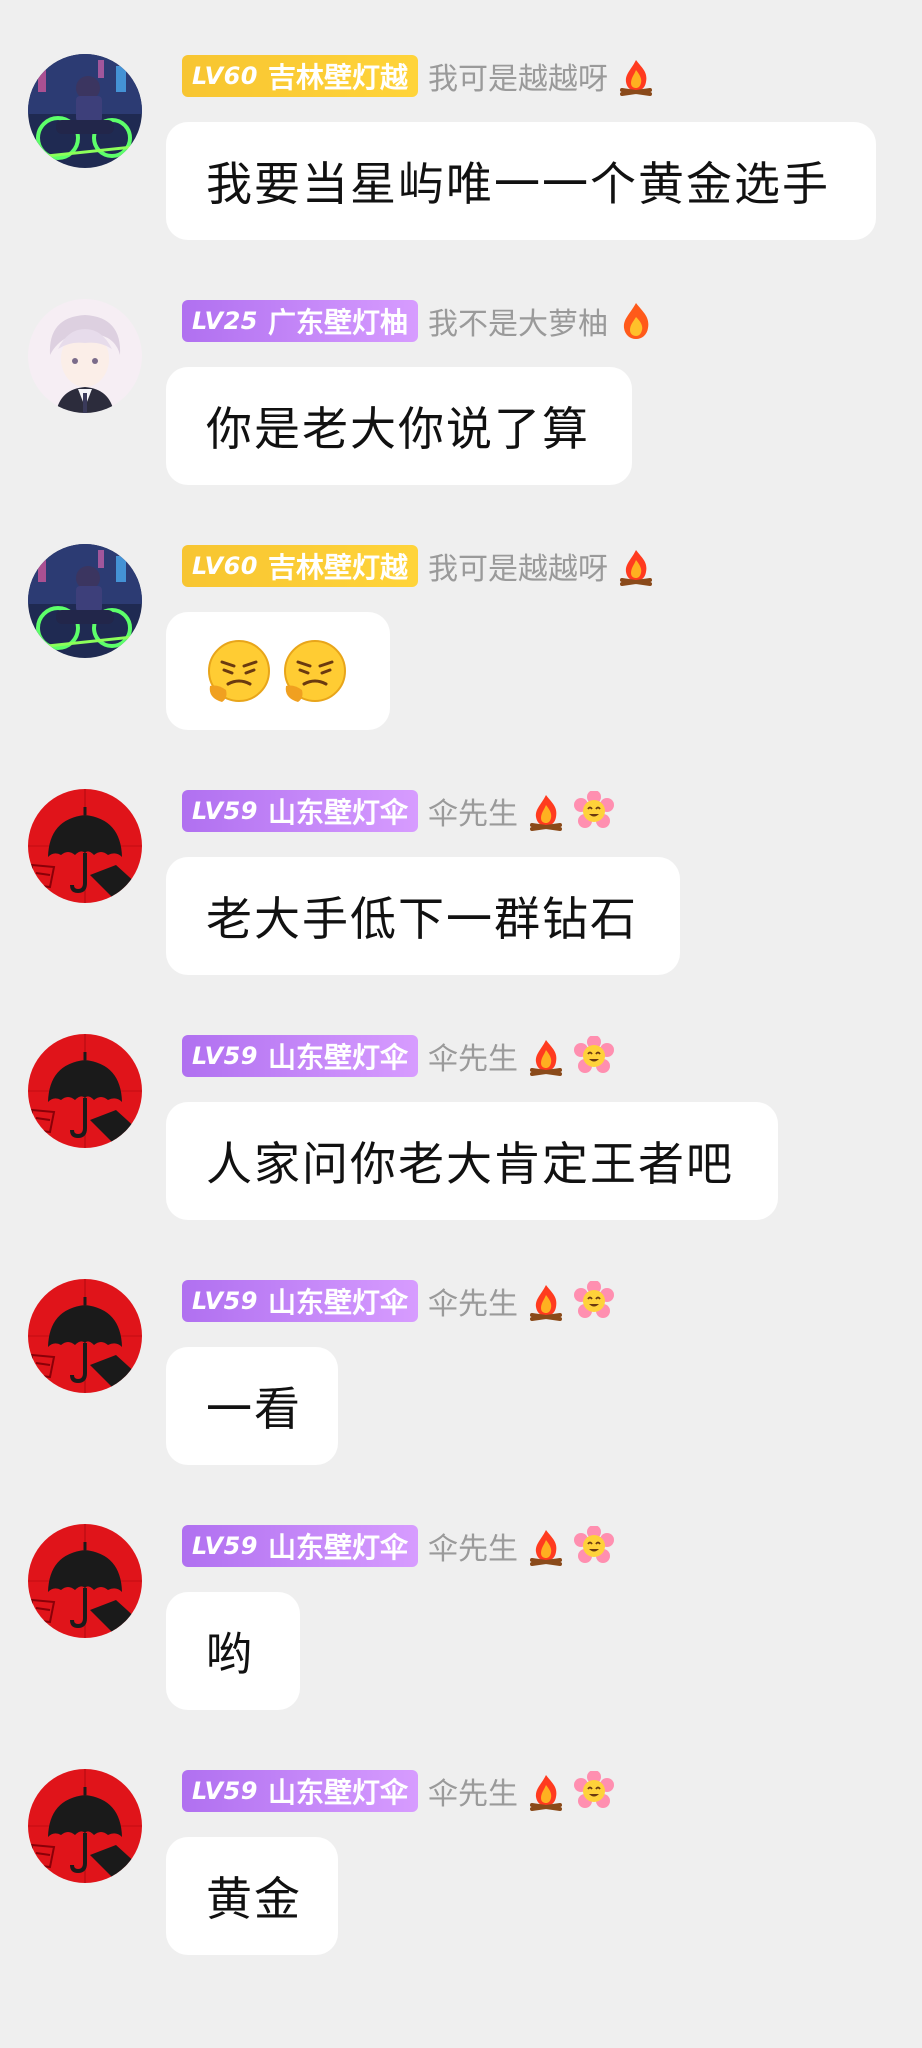 This screenshot has width=922, height=2048. I want to click on message-bubble: 老大手低下一群钻石, so click(423, 916).